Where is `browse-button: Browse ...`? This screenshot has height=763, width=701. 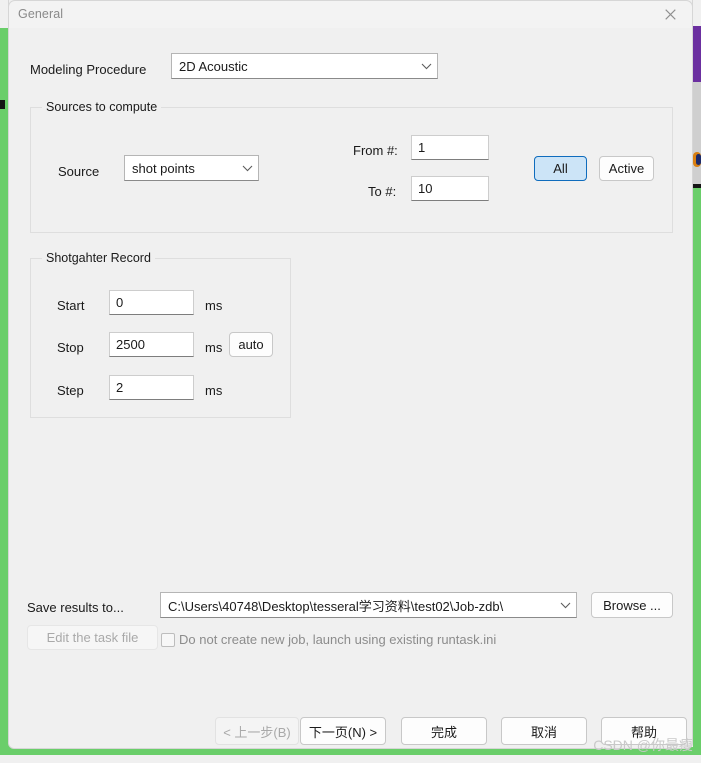
browse-button: Browse ... is located at coordinates (632, 605).